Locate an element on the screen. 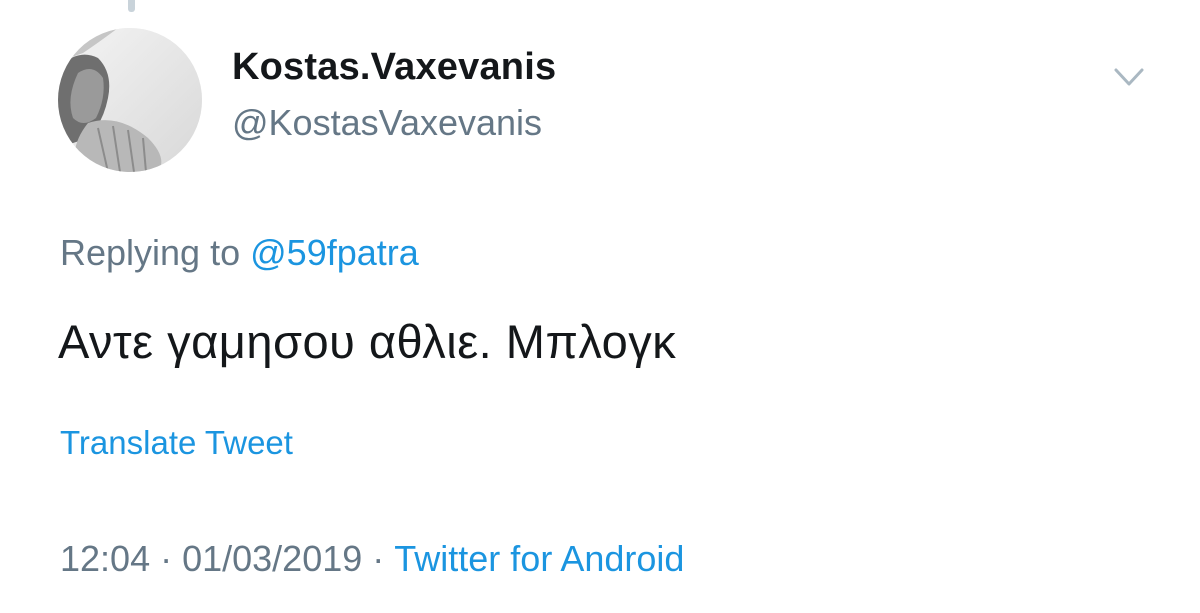  tweet-meta: 12:04 · 01/03/2019 · Twitter for Android is located at coordinates (372, 559).